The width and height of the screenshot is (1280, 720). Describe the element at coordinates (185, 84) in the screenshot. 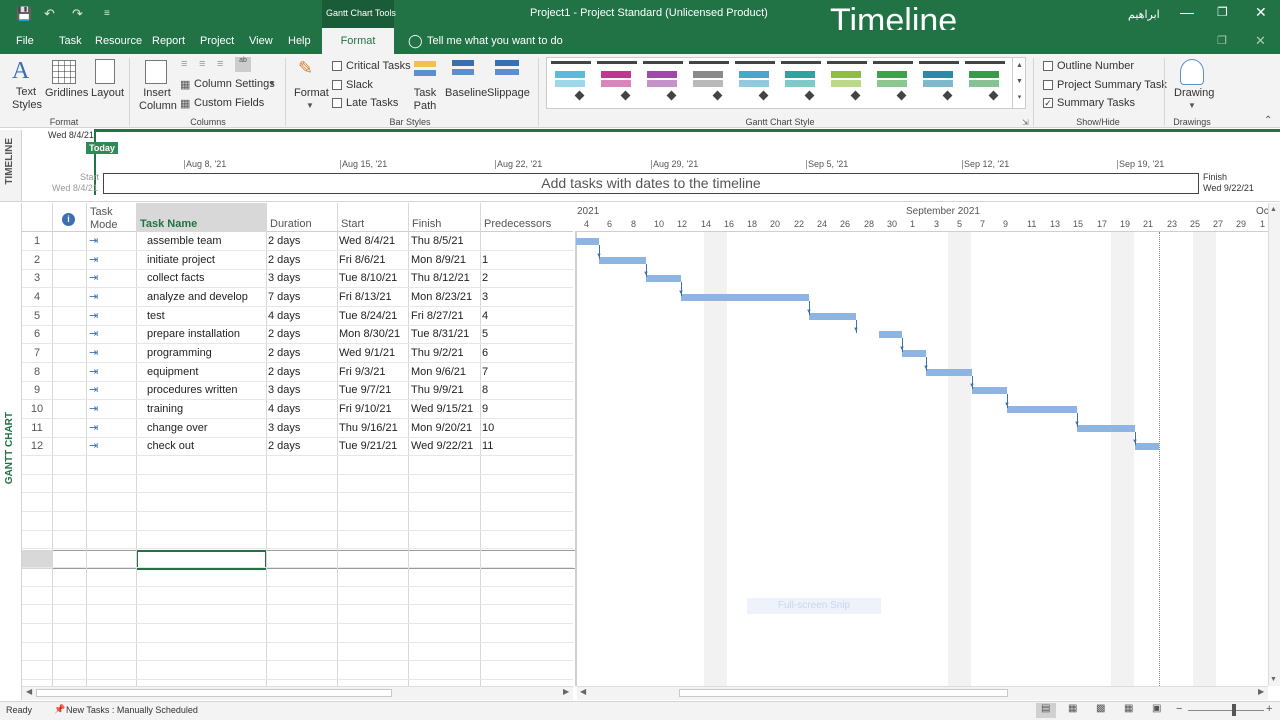

I see `column-settings-icon: ▦` at that location.